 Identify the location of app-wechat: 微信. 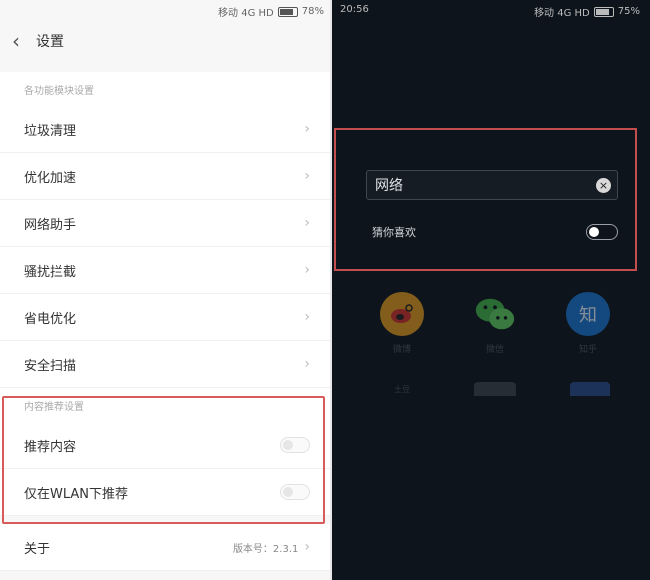
(495, 323).